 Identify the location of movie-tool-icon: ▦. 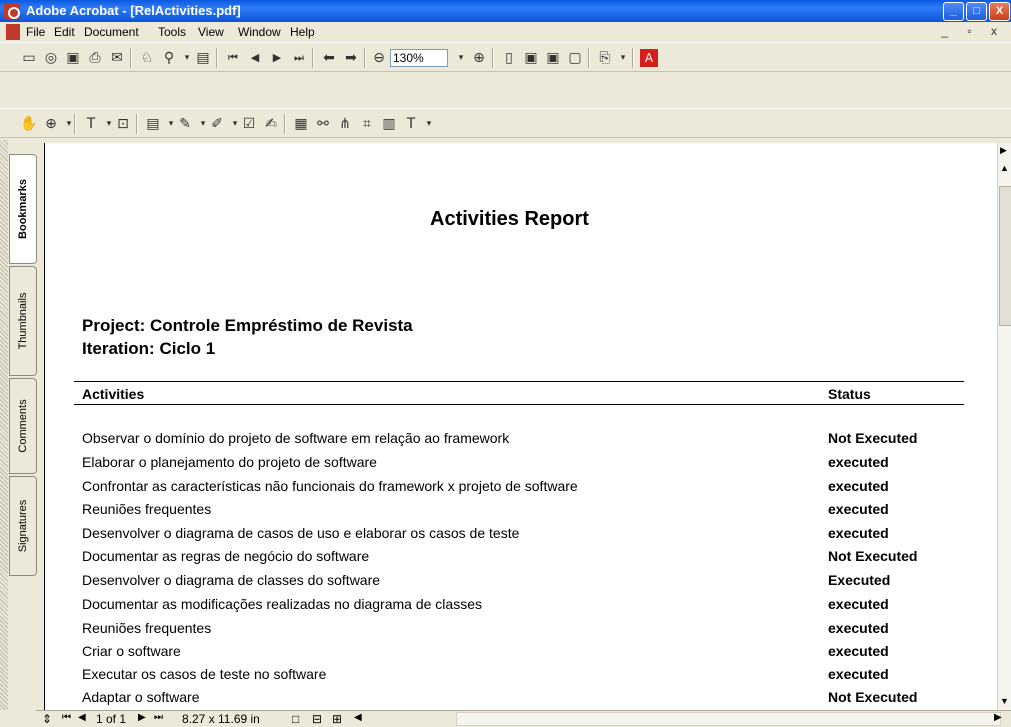
(301, 124).